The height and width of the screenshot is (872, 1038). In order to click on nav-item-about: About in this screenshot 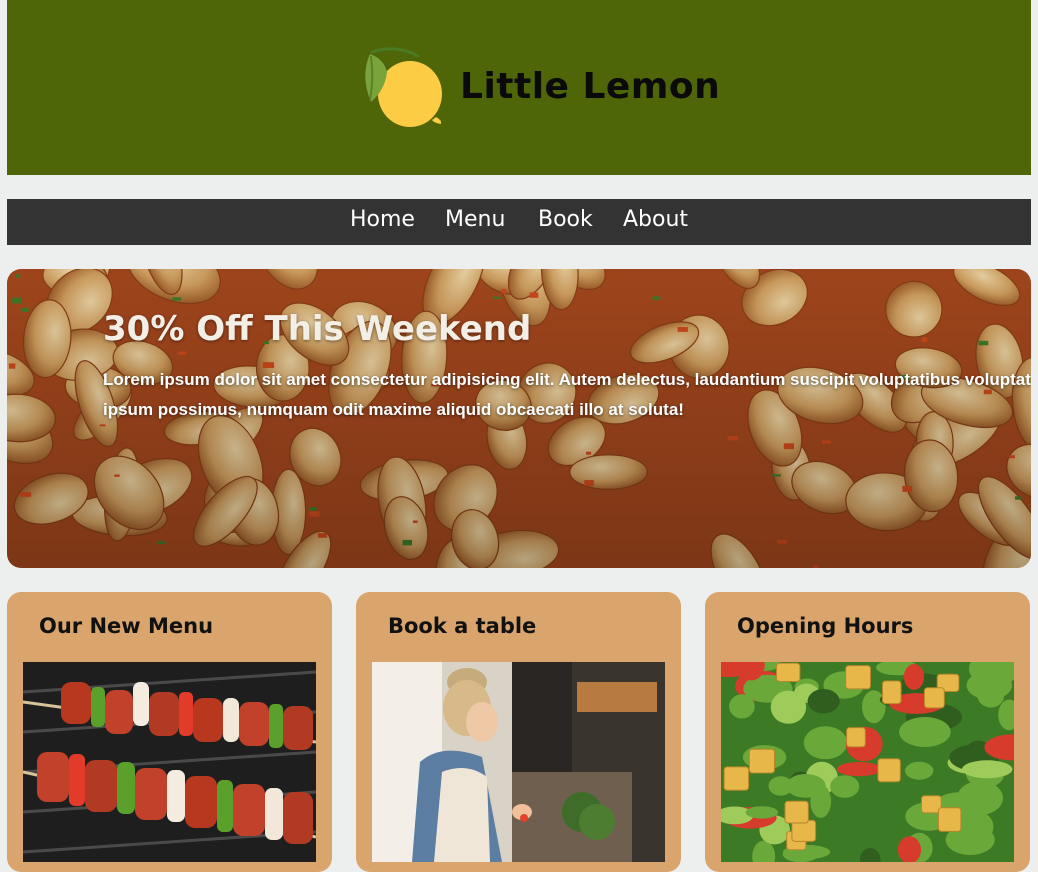, I will do `click(655, 219)`.